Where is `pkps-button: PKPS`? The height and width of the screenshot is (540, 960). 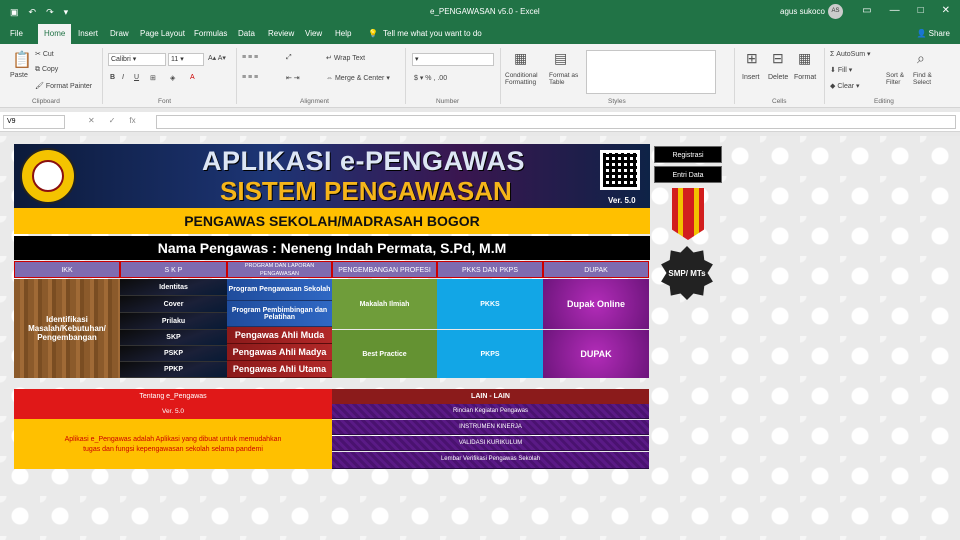 pkps-button: PKPS is located at coordinates (490, 354).